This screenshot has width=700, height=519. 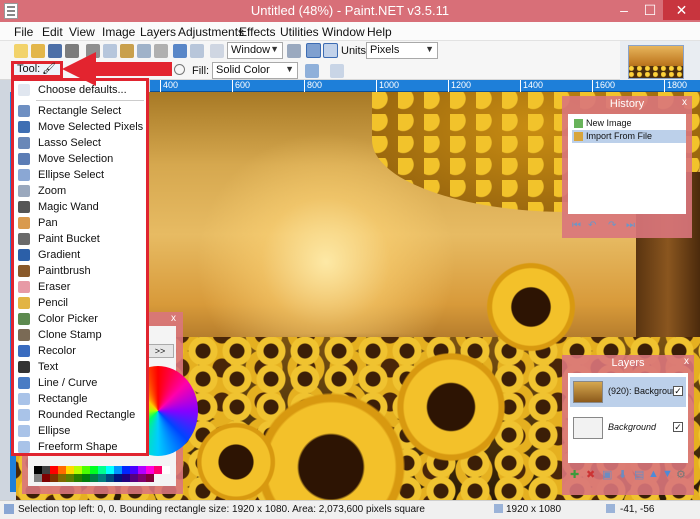 I want to click on duplicate-layer-icon: ▣, so click(x=607, y=474).